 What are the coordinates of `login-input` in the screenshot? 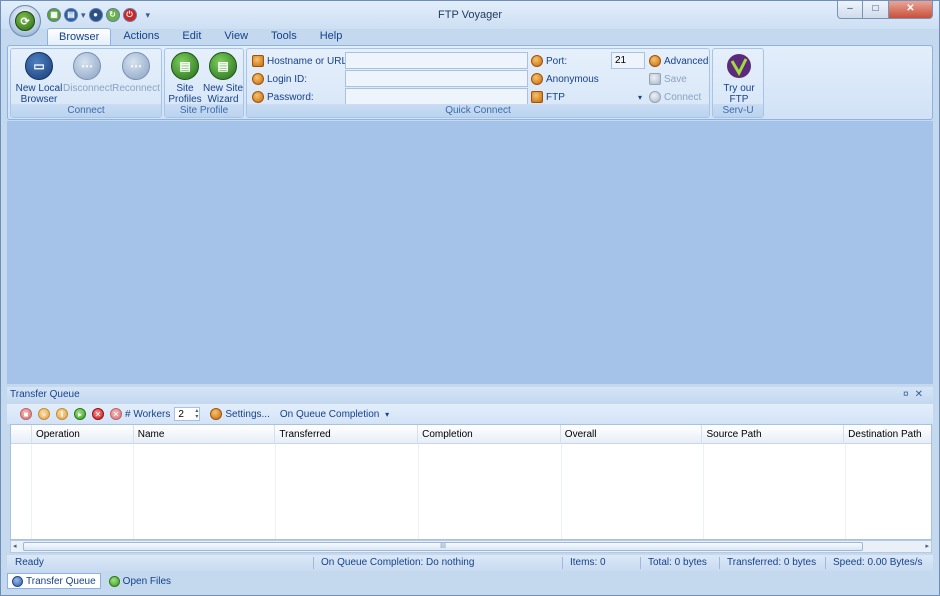 It's located at (436, 78).